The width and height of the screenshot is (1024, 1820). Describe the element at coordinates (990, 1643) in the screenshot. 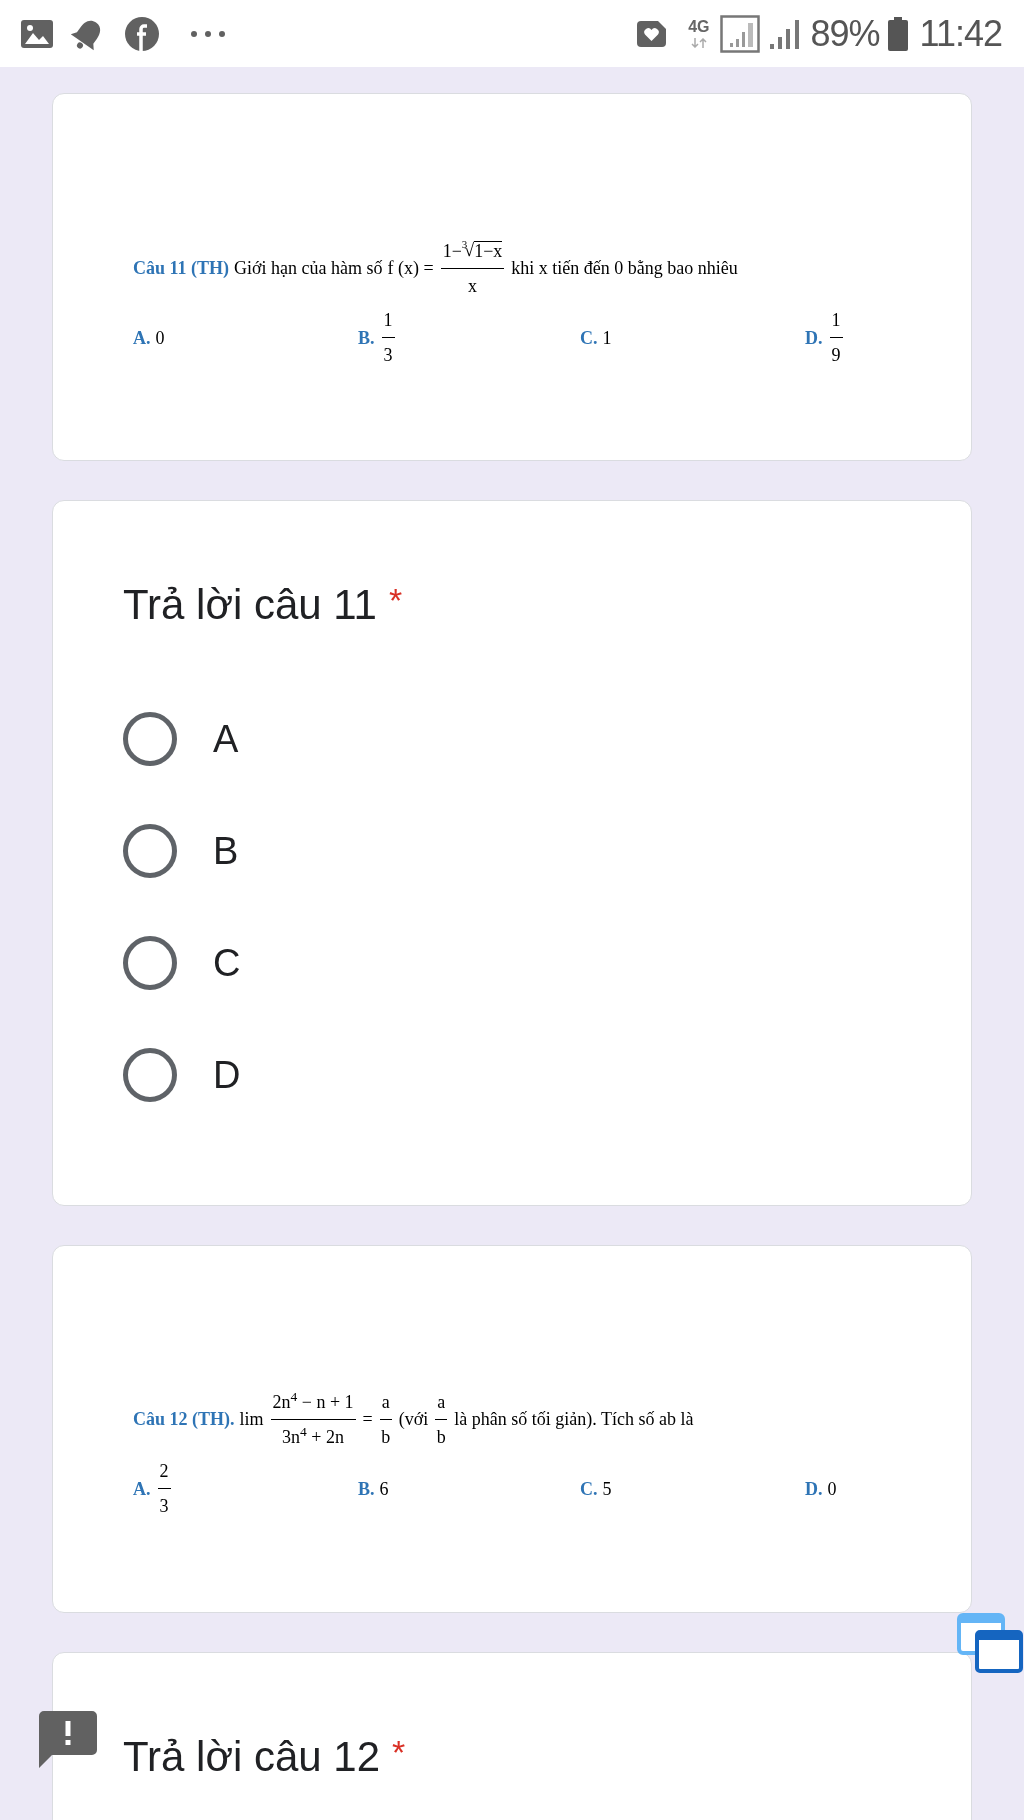

I see `overlapping-windows-icon` at that location.